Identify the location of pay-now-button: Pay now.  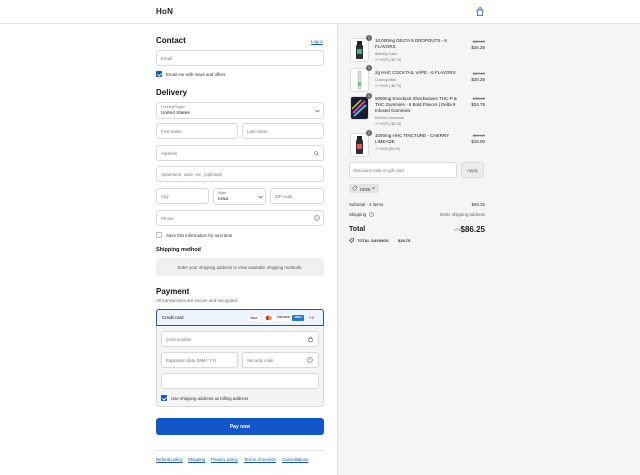
(240, 426).